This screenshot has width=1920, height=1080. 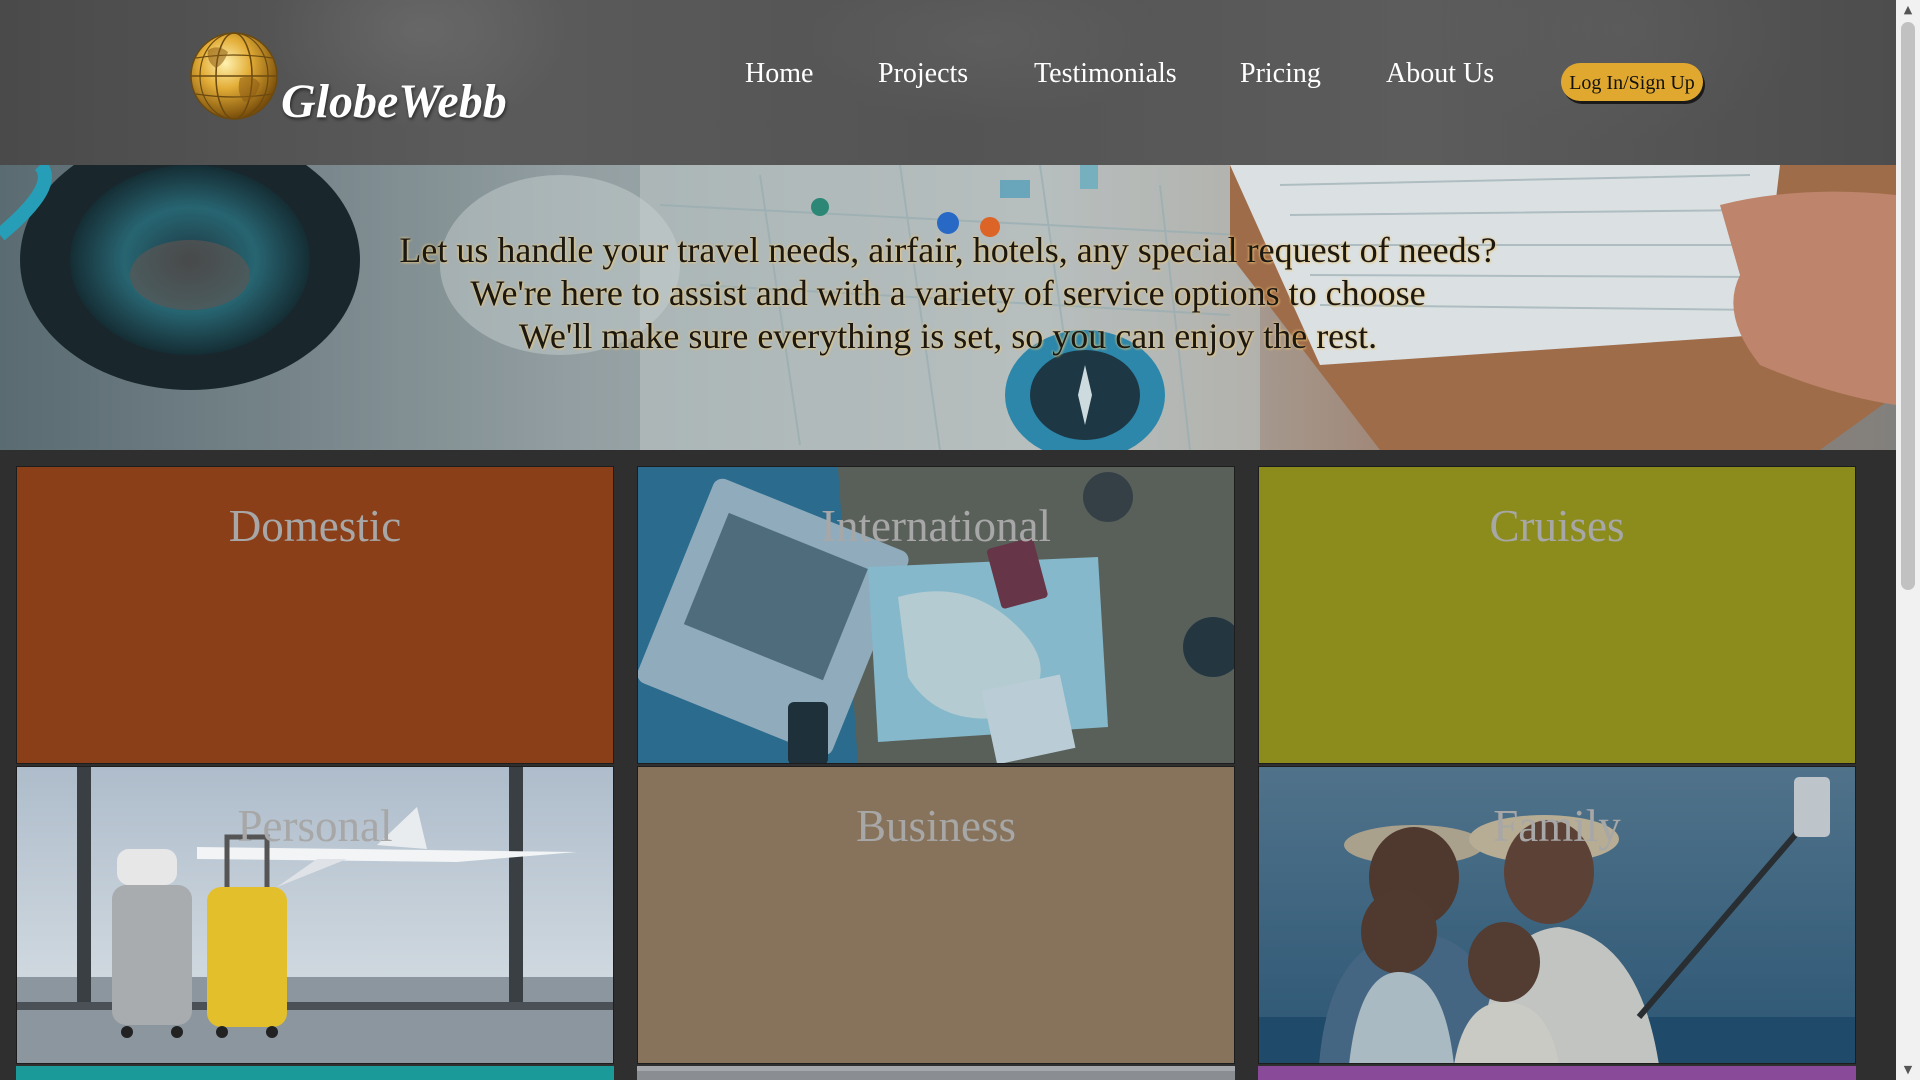 What do you see at coordinates (936, 526) in the screenshot?
I see `tile-title-international: International` at bounding box center [936, 526].